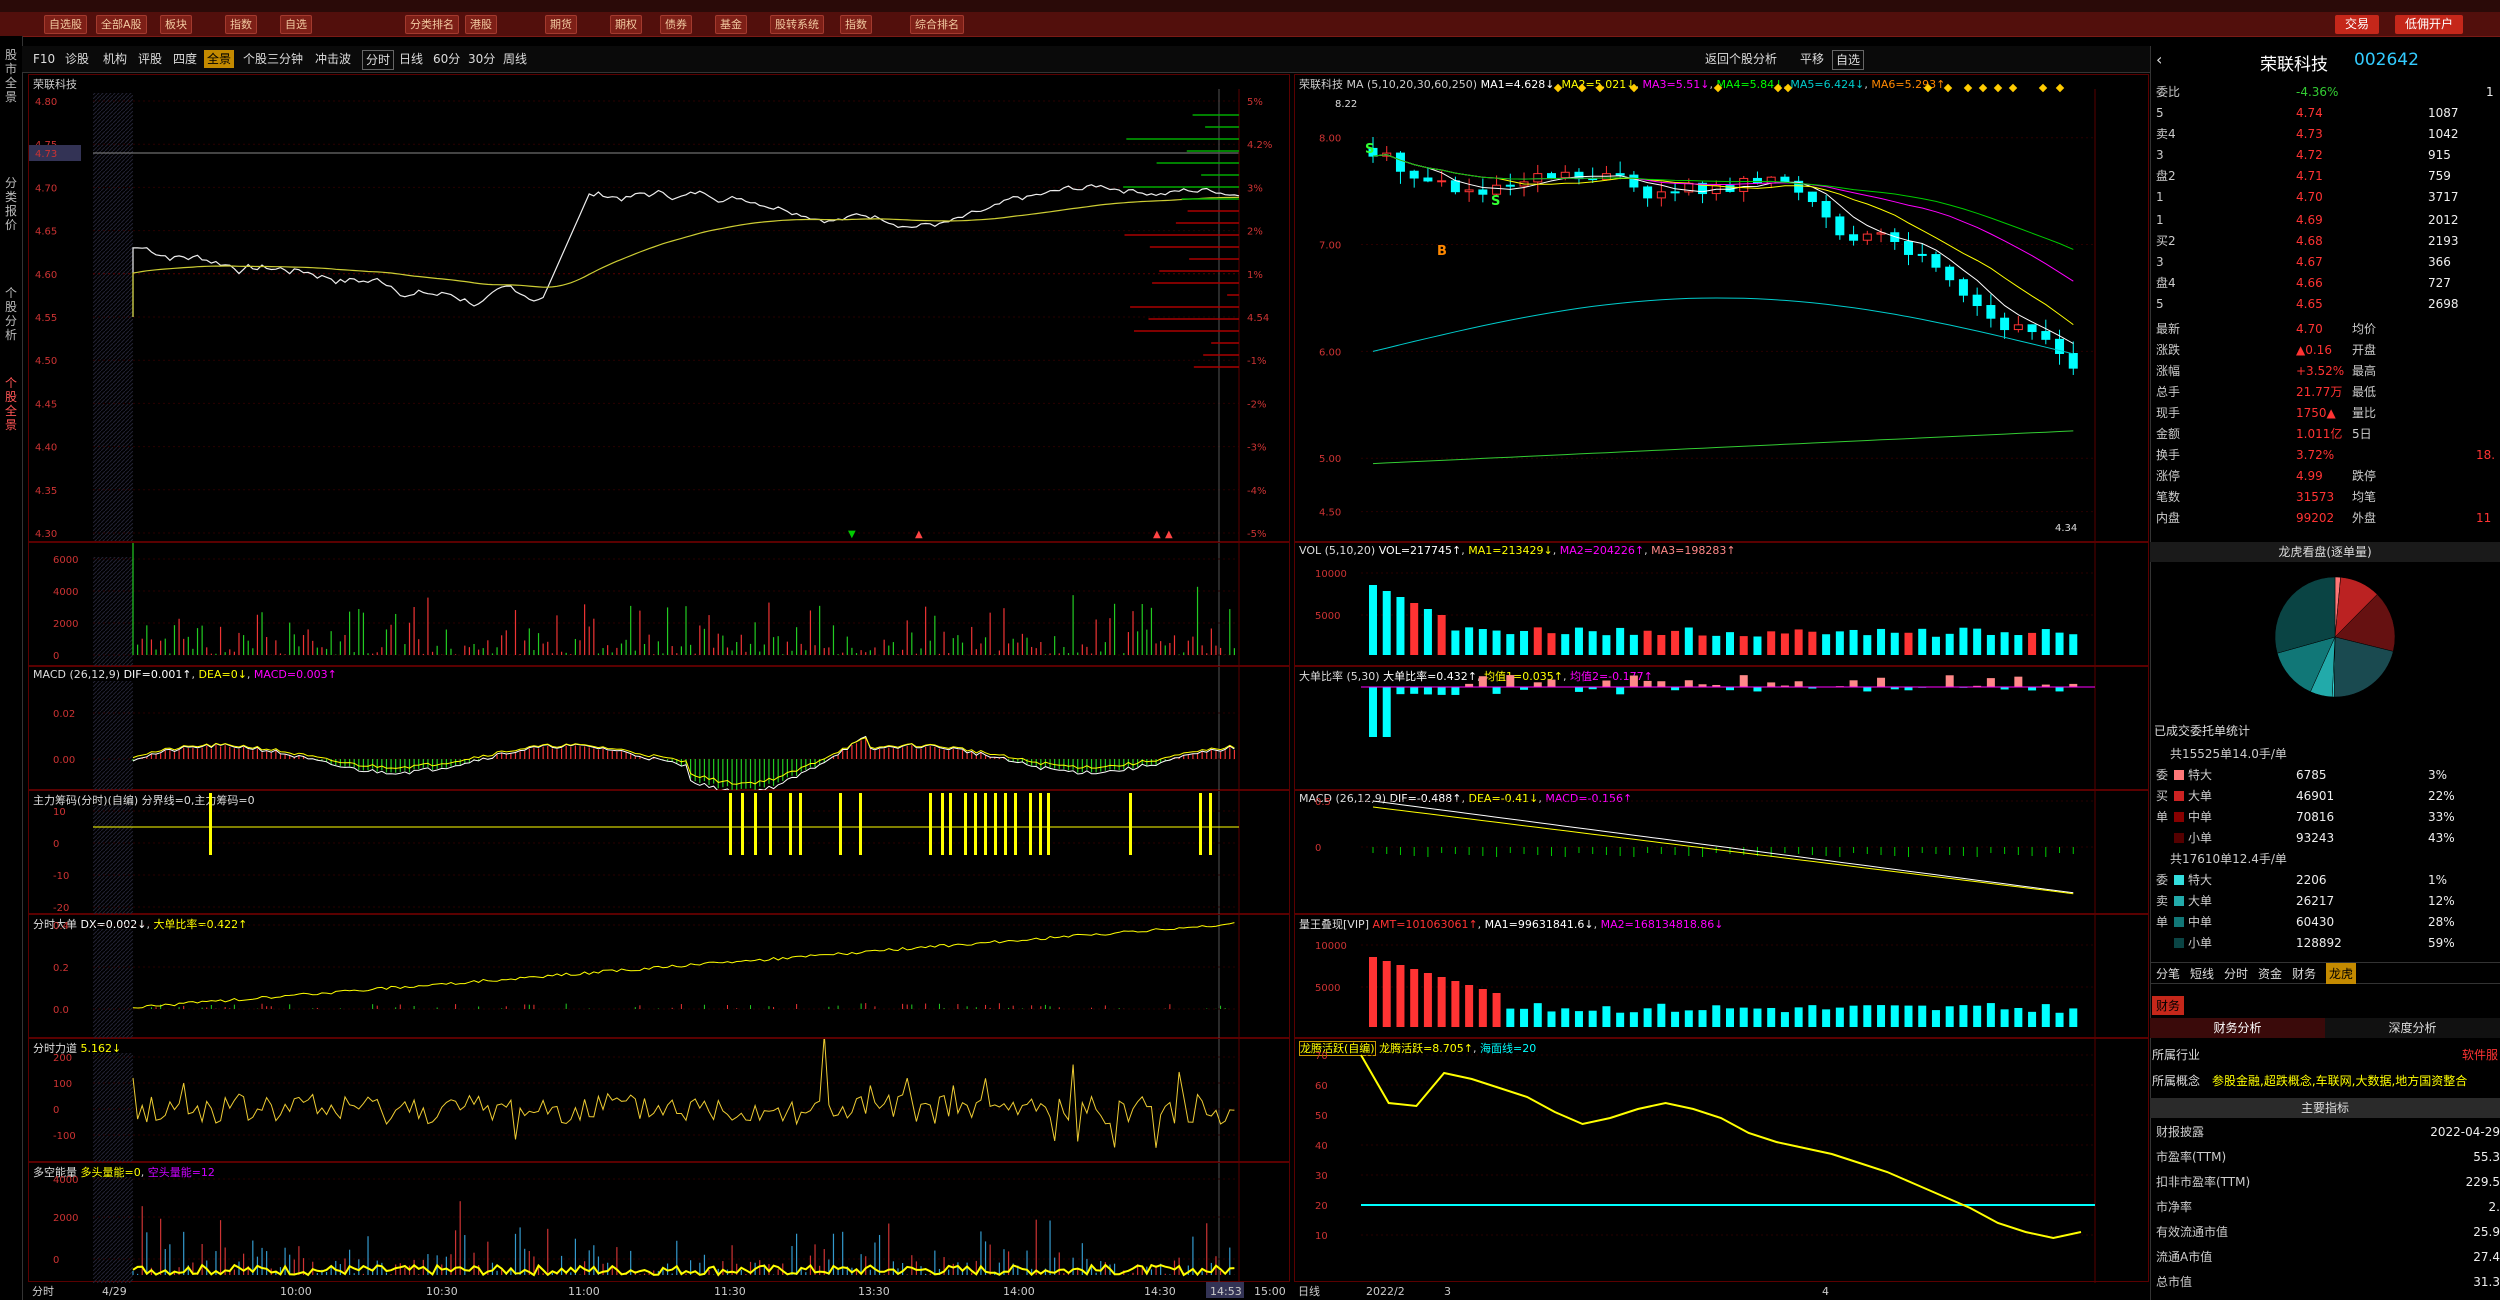 The width and height of the screenshot is (2500, 1300). Describe the element at coordinates (1169, 534) in the screenshot. I see `signal-marker: ▲` at that location.